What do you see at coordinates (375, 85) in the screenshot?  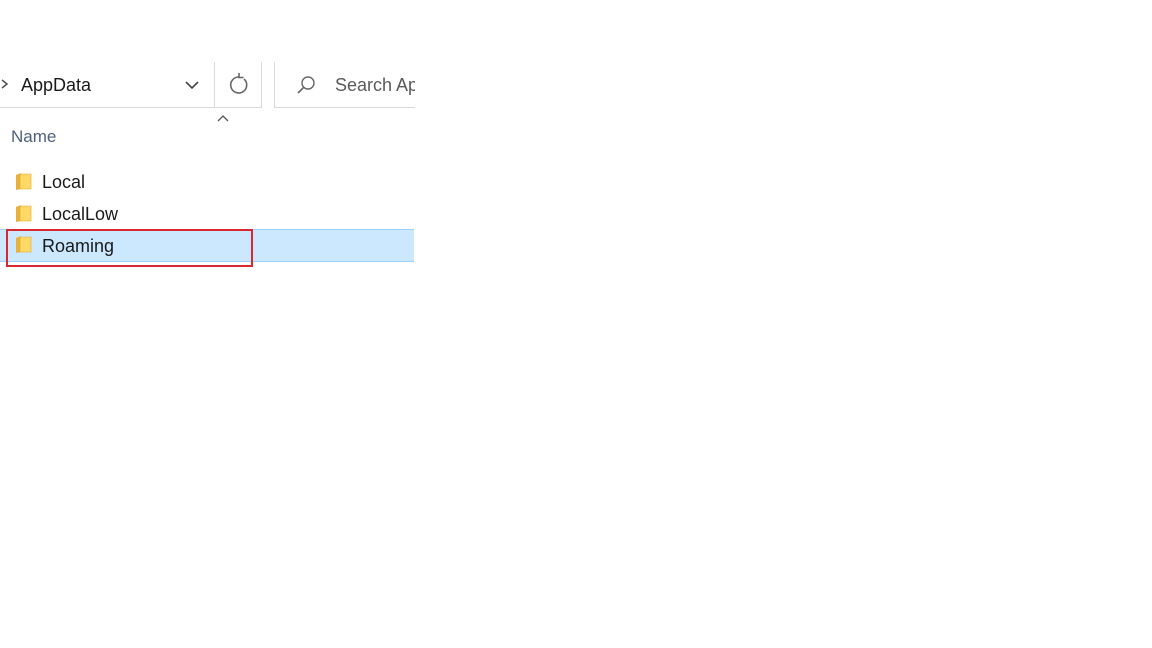 I see `search-input: Search AppData` at bounding box center [375, 85].